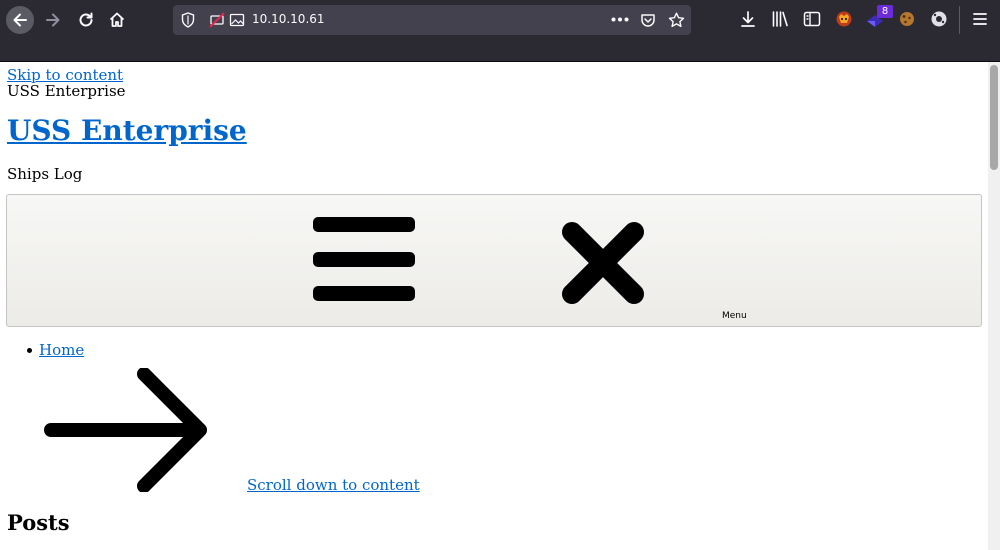  What do you see at coordinates (844, 19) in the screenshot?
I see `extension-fox-icon` at bounding box center [844, 19].